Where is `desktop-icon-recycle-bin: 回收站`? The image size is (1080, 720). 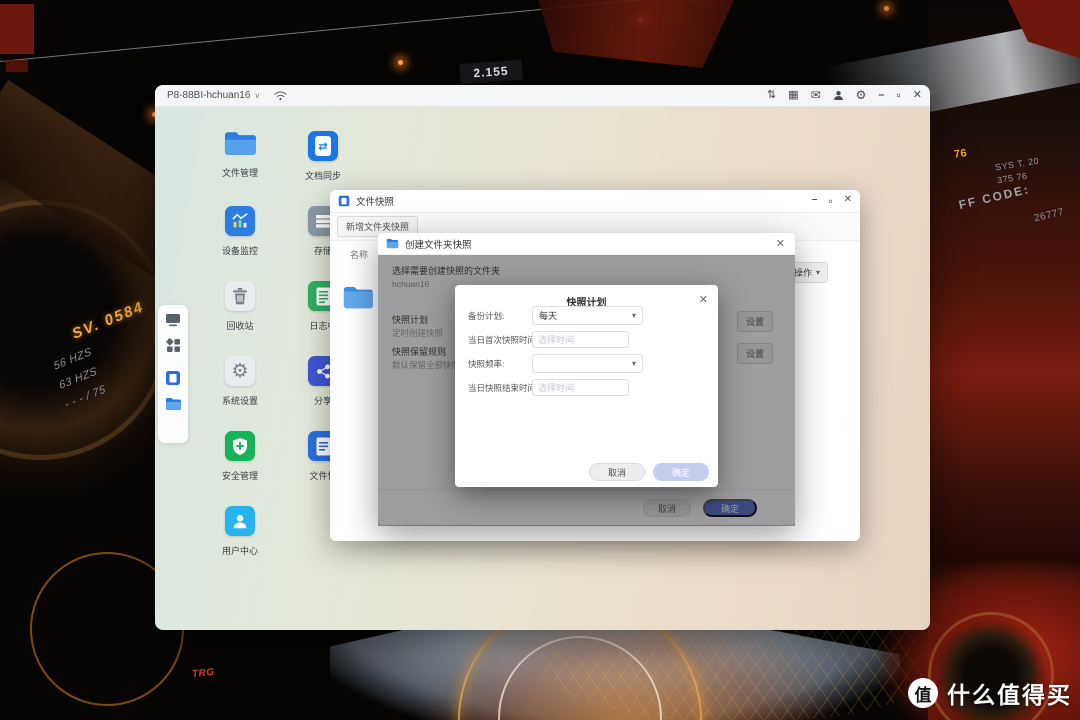
desktop-icon-recycle-bin: 回收站 is located at coordinates (240, 306).